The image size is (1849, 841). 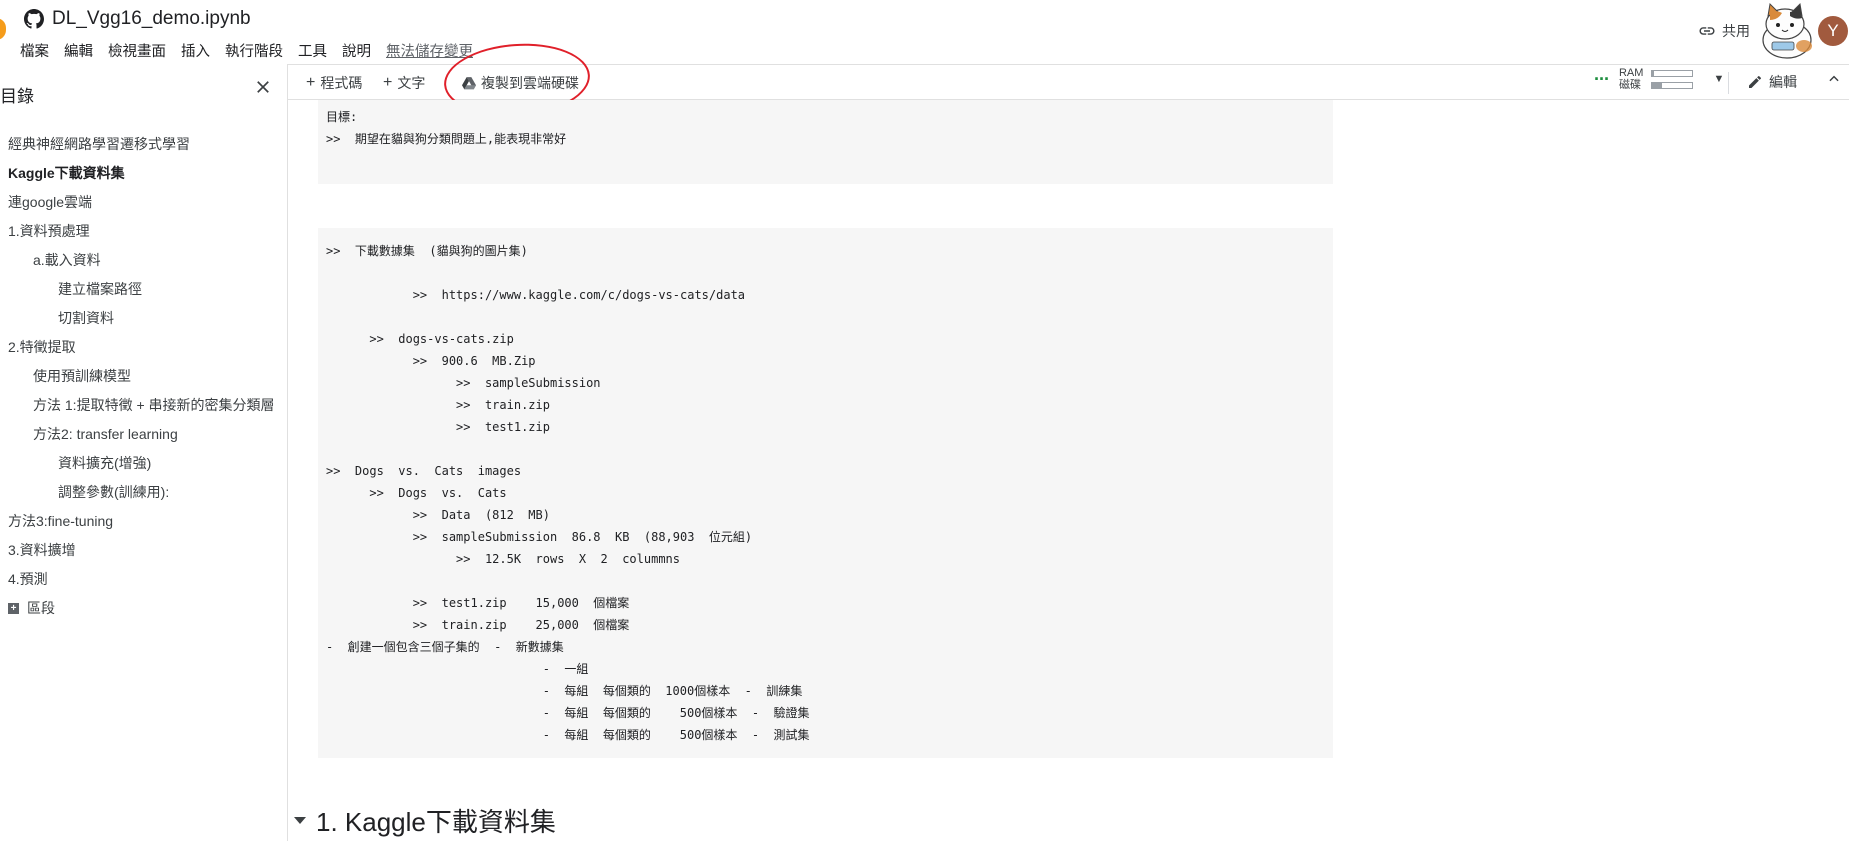 I want to click on menu-tools: 工具, so click(x=312, y=50).